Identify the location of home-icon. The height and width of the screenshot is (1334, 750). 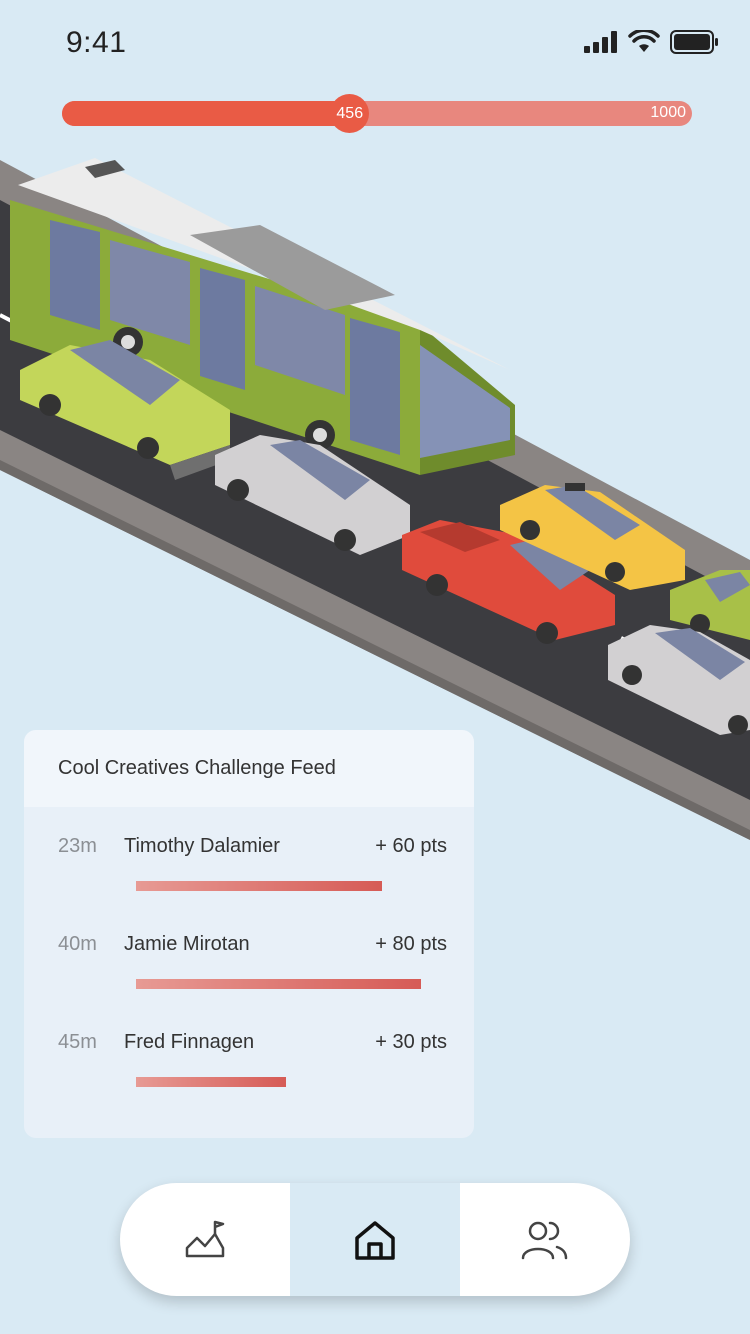
(375, 1240).